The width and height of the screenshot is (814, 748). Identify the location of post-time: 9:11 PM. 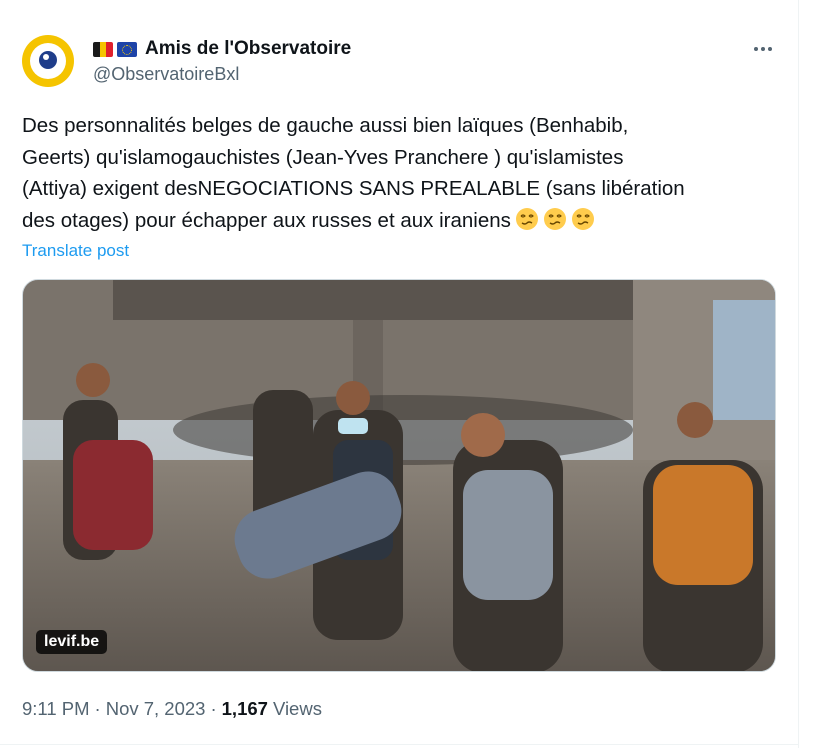
(56, 709).